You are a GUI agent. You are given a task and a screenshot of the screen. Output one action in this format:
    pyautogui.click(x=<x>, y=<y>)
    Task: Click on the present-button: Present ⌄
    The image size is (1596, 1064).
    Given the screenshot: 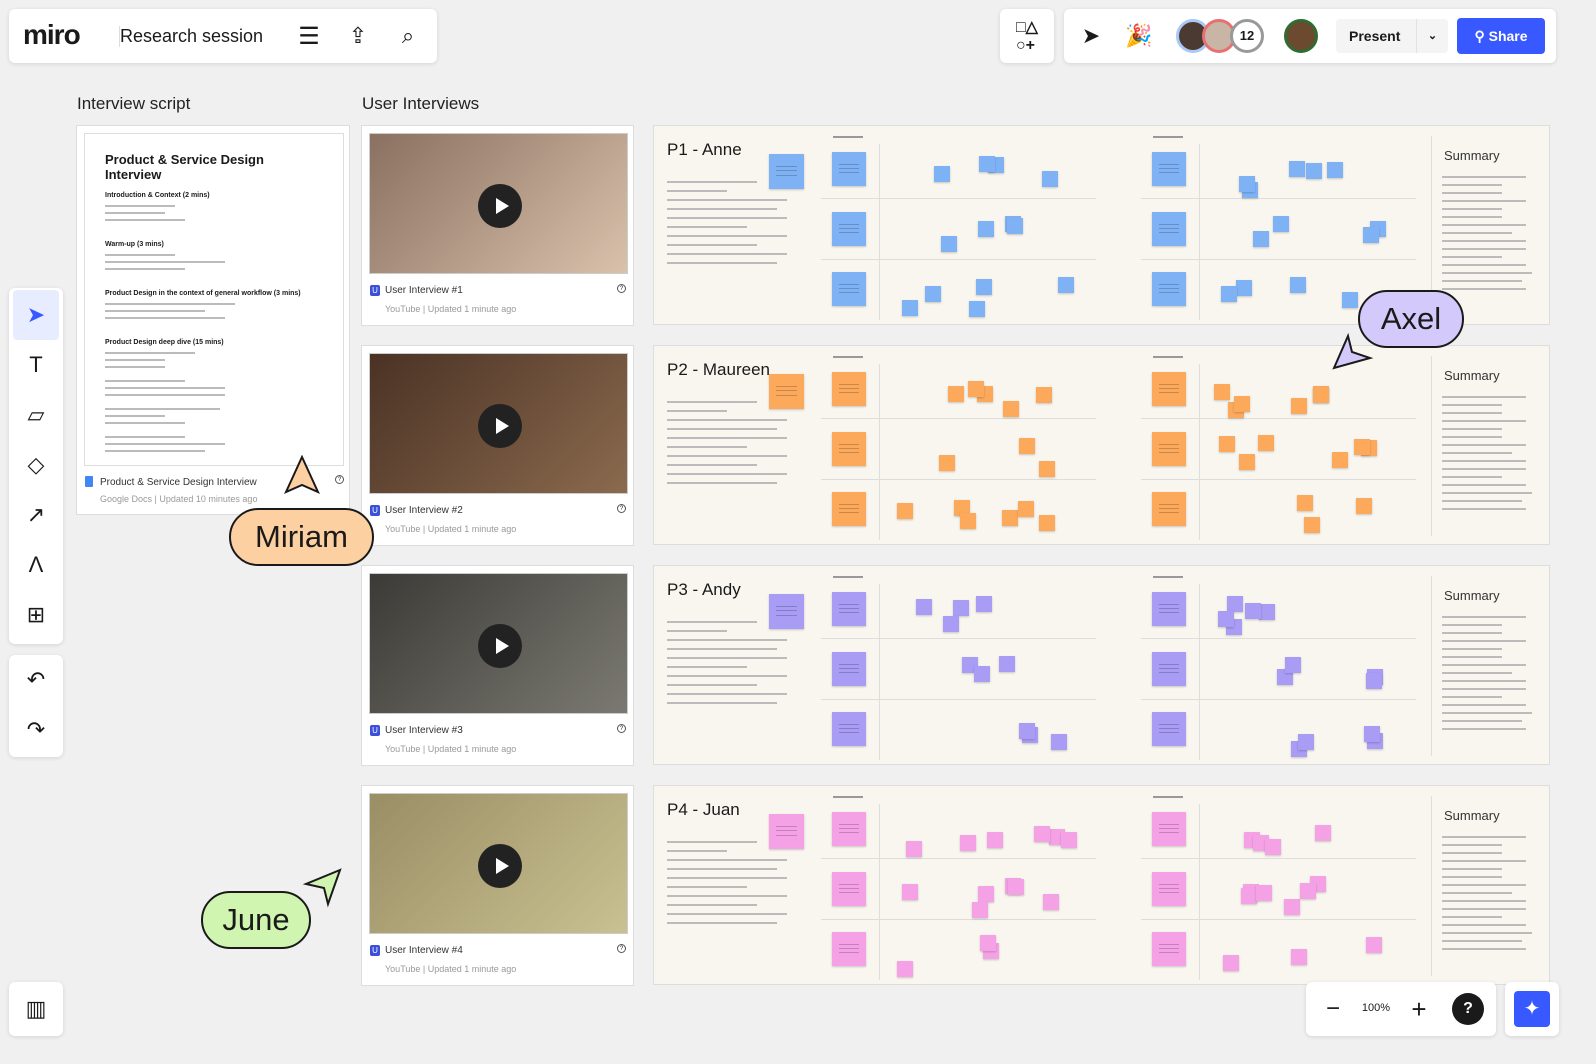 What is the action you would take?
    pyautogui.click(x=1392, y=36)
    